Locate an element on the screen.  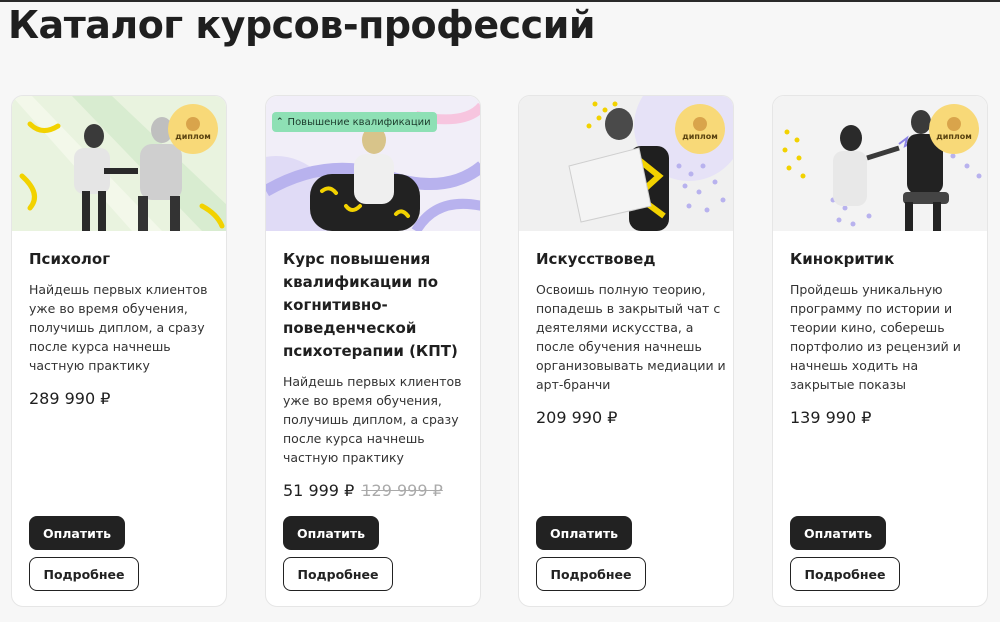
price-block: 51 999 ₽ 129 999 ₽ is located at coordinates (378, 490).